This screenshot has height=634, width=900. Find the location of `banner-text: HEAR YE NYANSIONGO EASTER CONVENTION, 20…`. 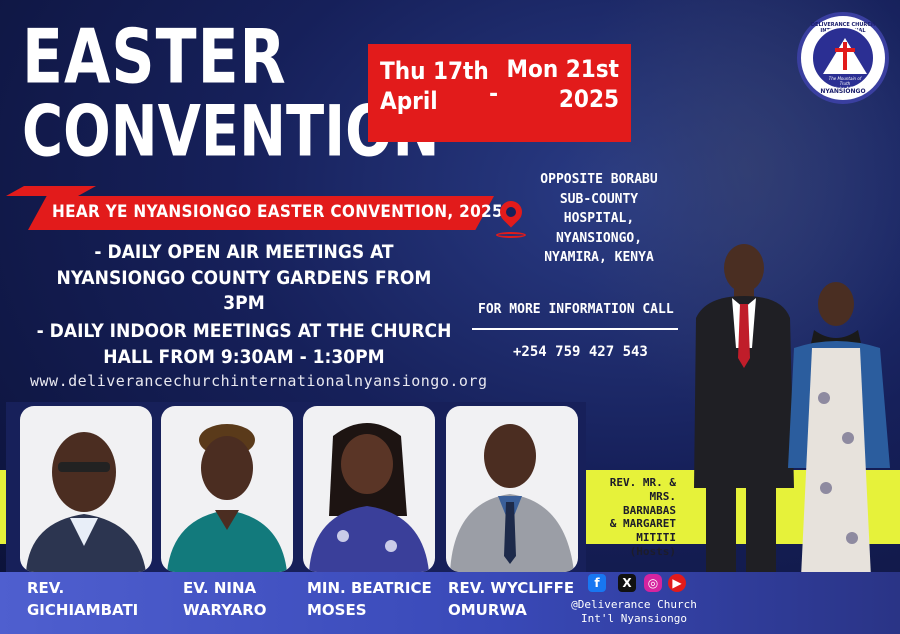

banner-text: HEAR YE NYANSIONGO EASTER CONVENTION, 20… is located at coordinates (277, 212).